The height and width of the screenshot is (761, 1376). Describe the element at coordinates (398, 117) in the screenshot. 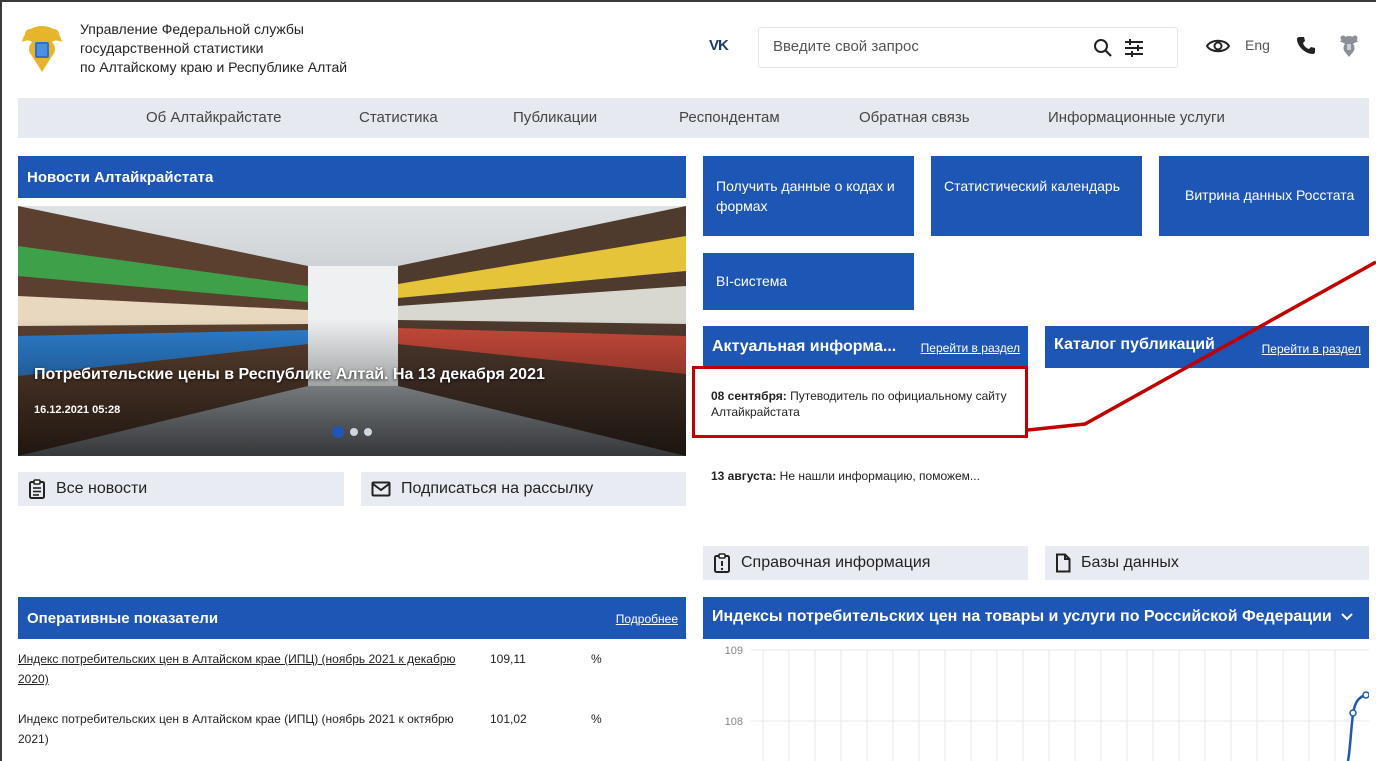

I see `nav-item-statistics: Статистика` at that location.